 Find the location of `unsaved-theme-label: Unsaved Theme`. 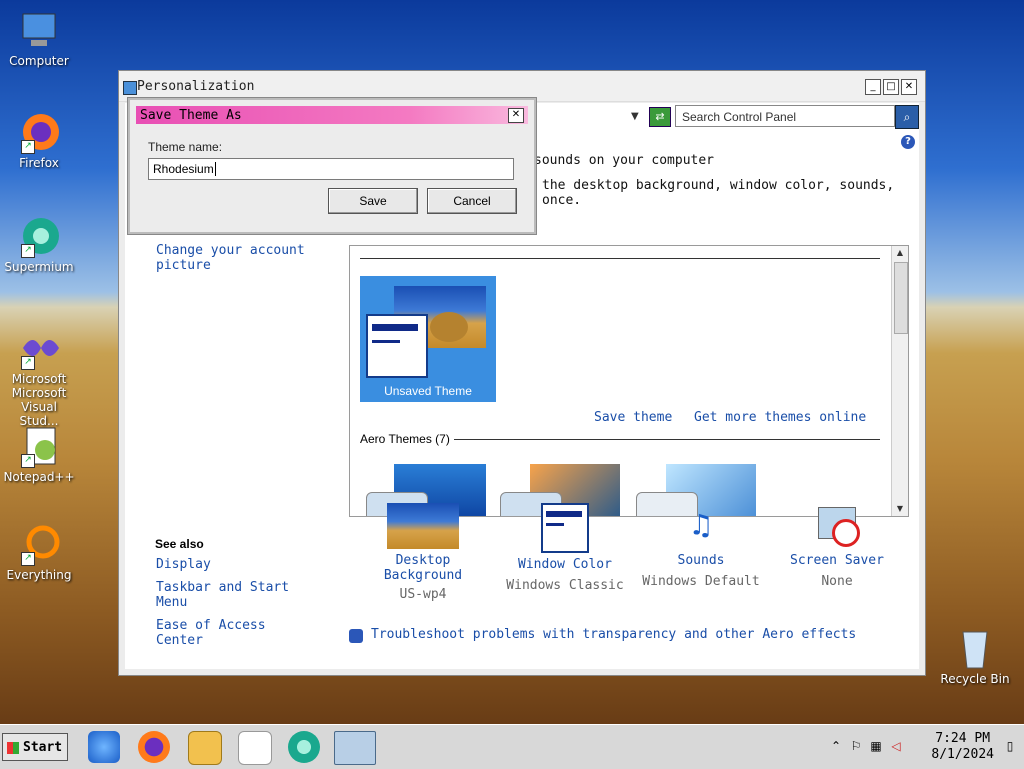

unsaved-theme-label: Unsaved Theme is located at coordinates (428, 391).